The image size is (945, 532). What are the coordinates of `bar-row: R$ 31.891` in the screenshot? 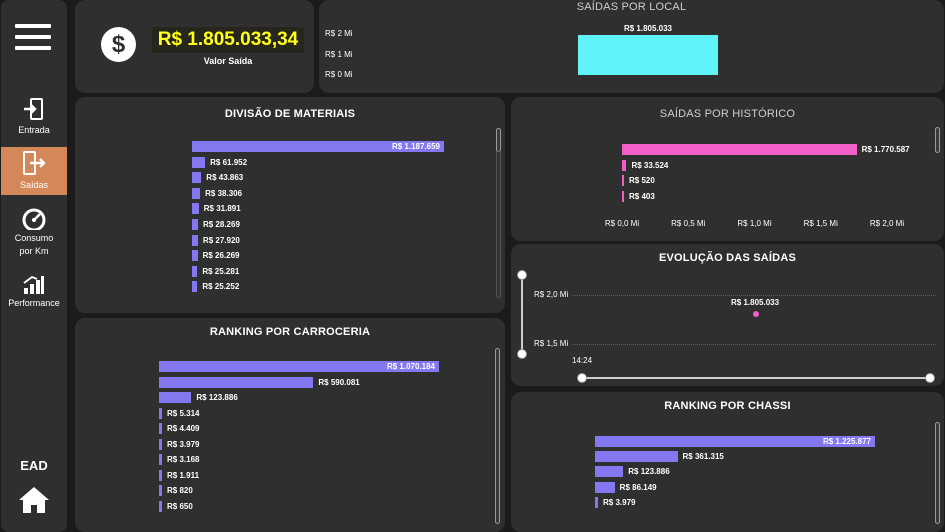 It's located at (348, 209).